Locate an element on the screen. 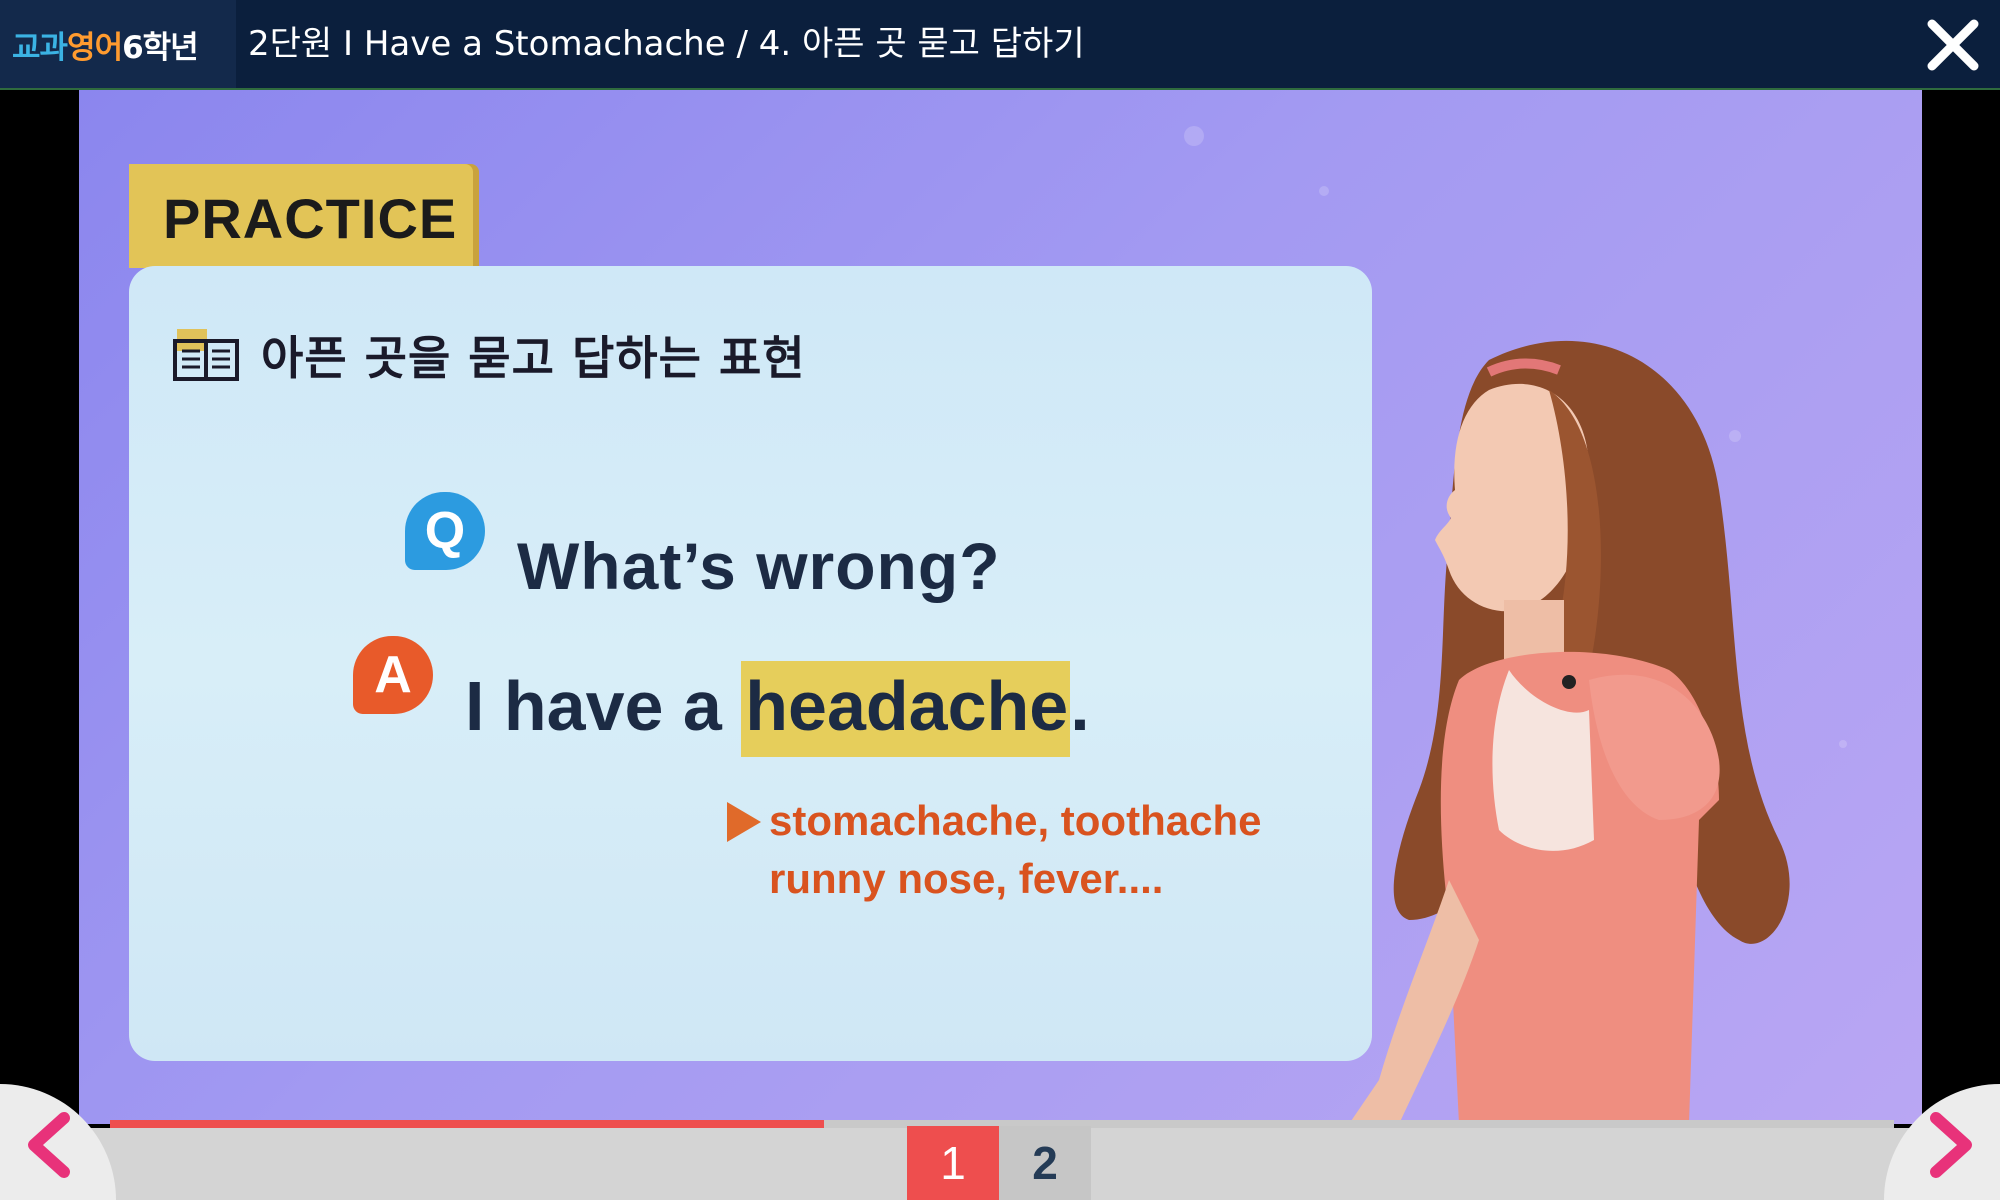 The height and width of the screenshot is (1200, 2000). chevron-right-icon is located at coordinates (1951, 1145).